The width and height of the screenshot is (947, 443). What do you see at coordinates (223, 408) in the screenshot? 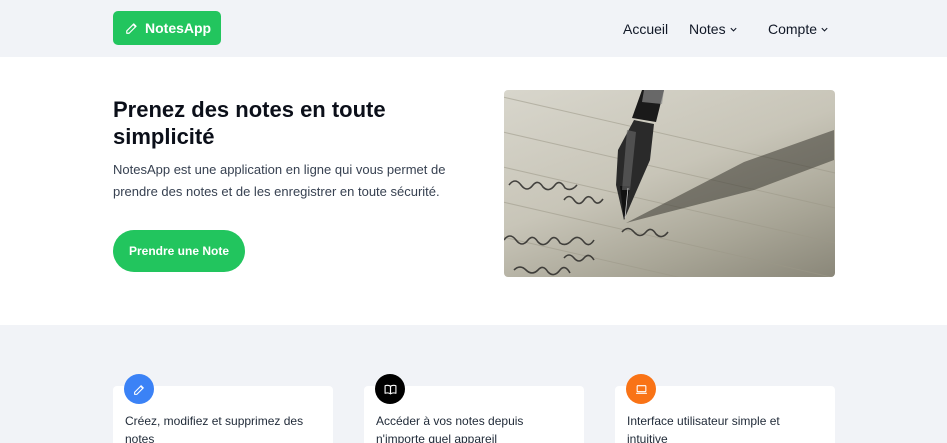
I see `feature-card: Créez, modifiez et supprimez des notes` at bounding box center [223, 408].